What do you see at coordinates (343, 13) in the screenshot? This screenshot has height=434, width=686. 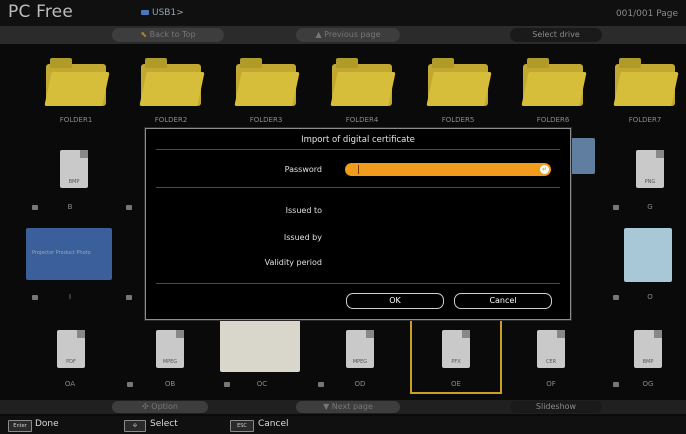 I see `title-bar` at bounding box center [343, 13].